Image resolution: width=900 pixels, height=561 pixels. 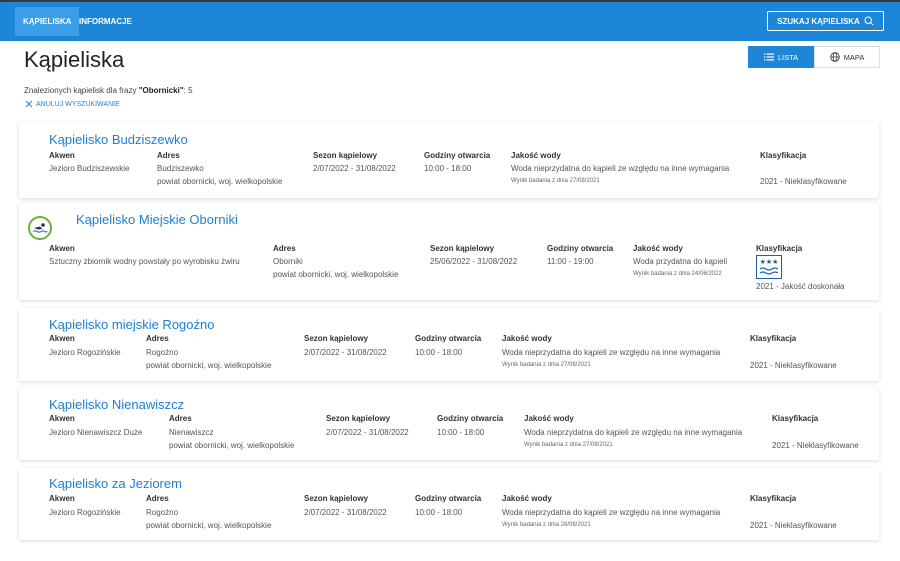 I want to click on sezon-value: 25/06/2022 - 31/08/2022, so click(x=474, y=261).